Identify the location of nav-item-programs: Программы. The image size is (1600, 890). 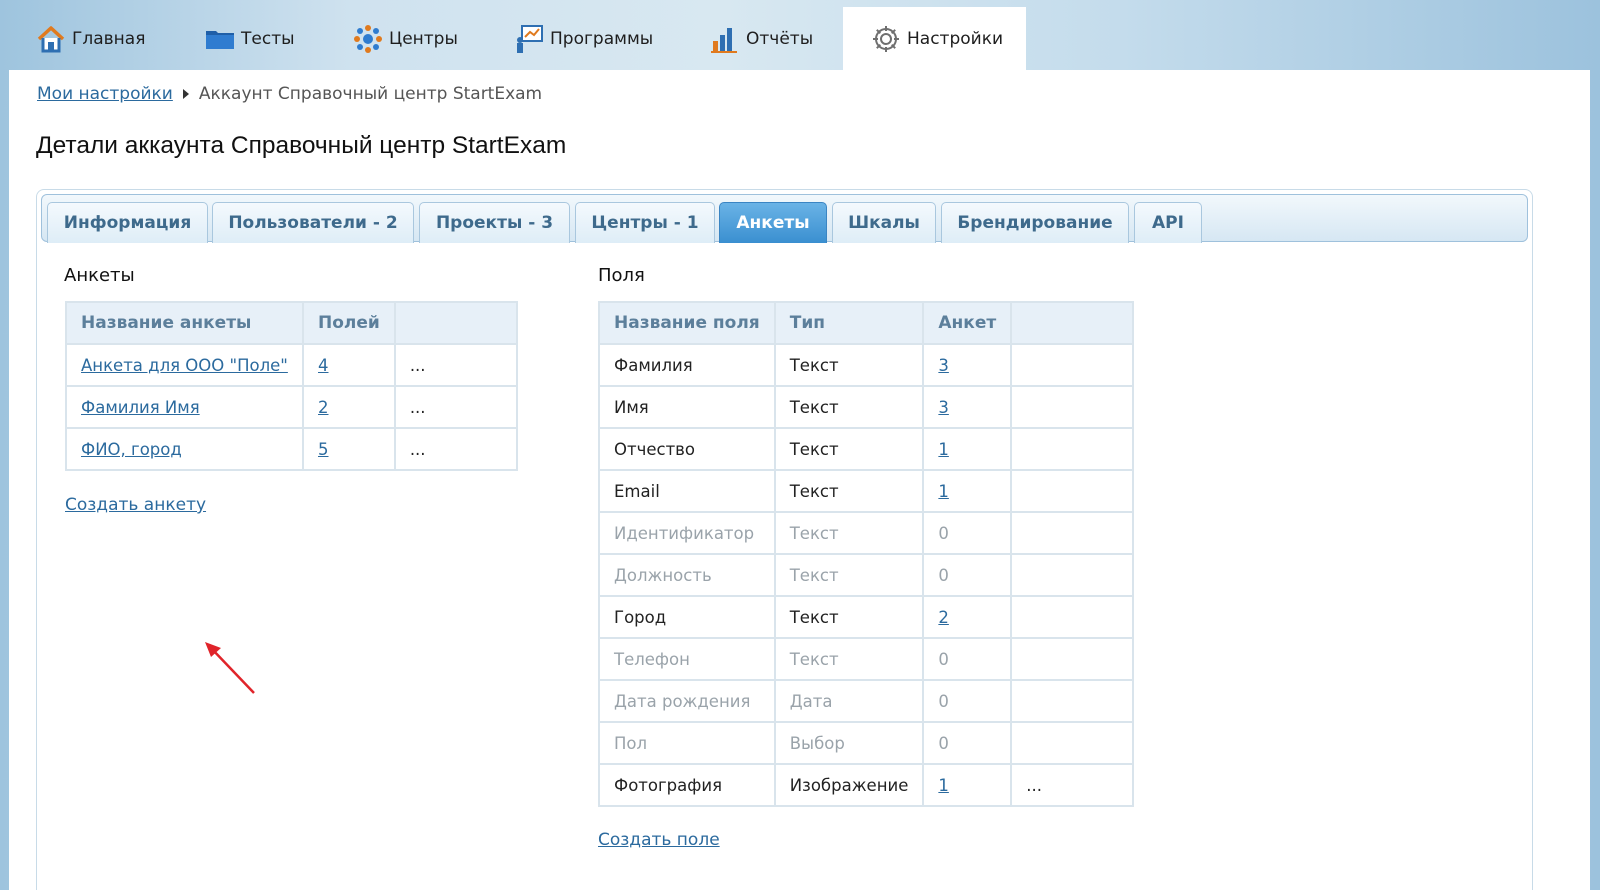
(583, 38).